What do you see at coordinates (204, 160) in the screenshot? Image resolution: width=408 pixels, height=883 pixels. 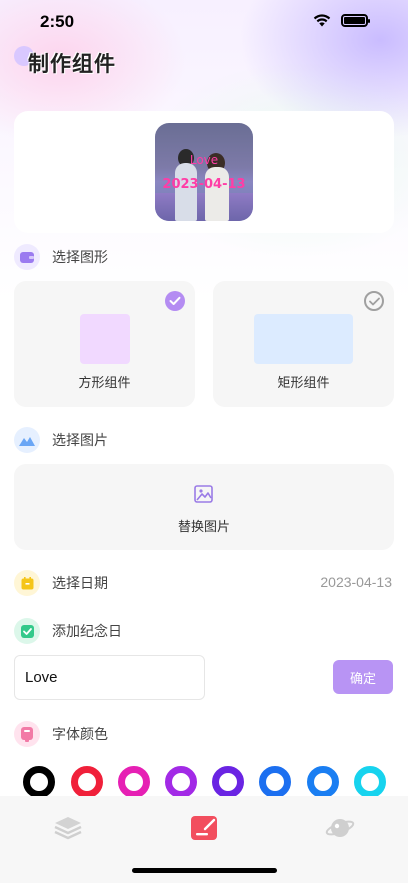 I see `preview-overlay-title: Love` at bounding box center [204, 160].